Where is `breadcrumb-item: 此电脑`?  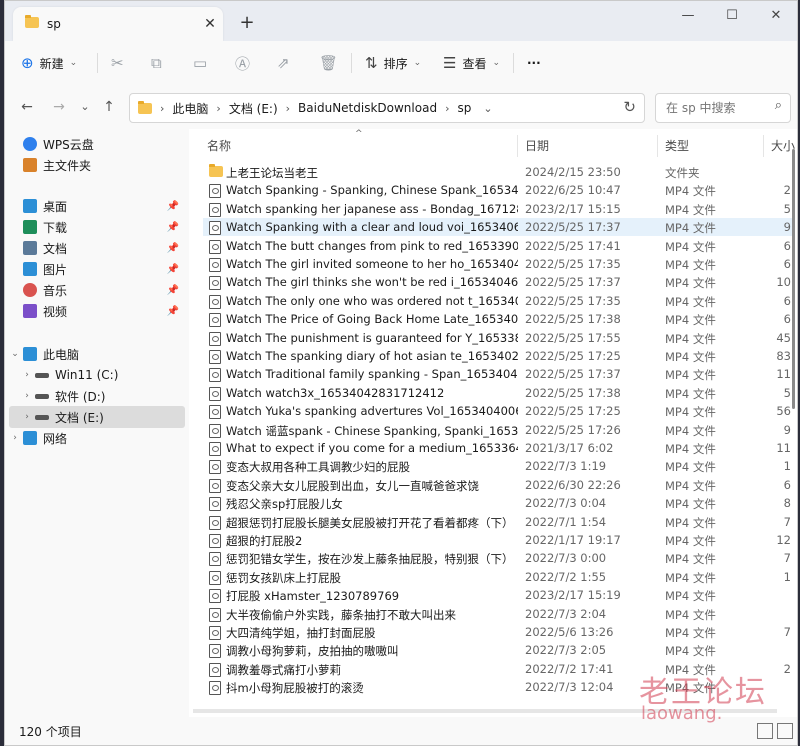 breadcrumb-item: 此电脑 is located at coordinates (190, 108).